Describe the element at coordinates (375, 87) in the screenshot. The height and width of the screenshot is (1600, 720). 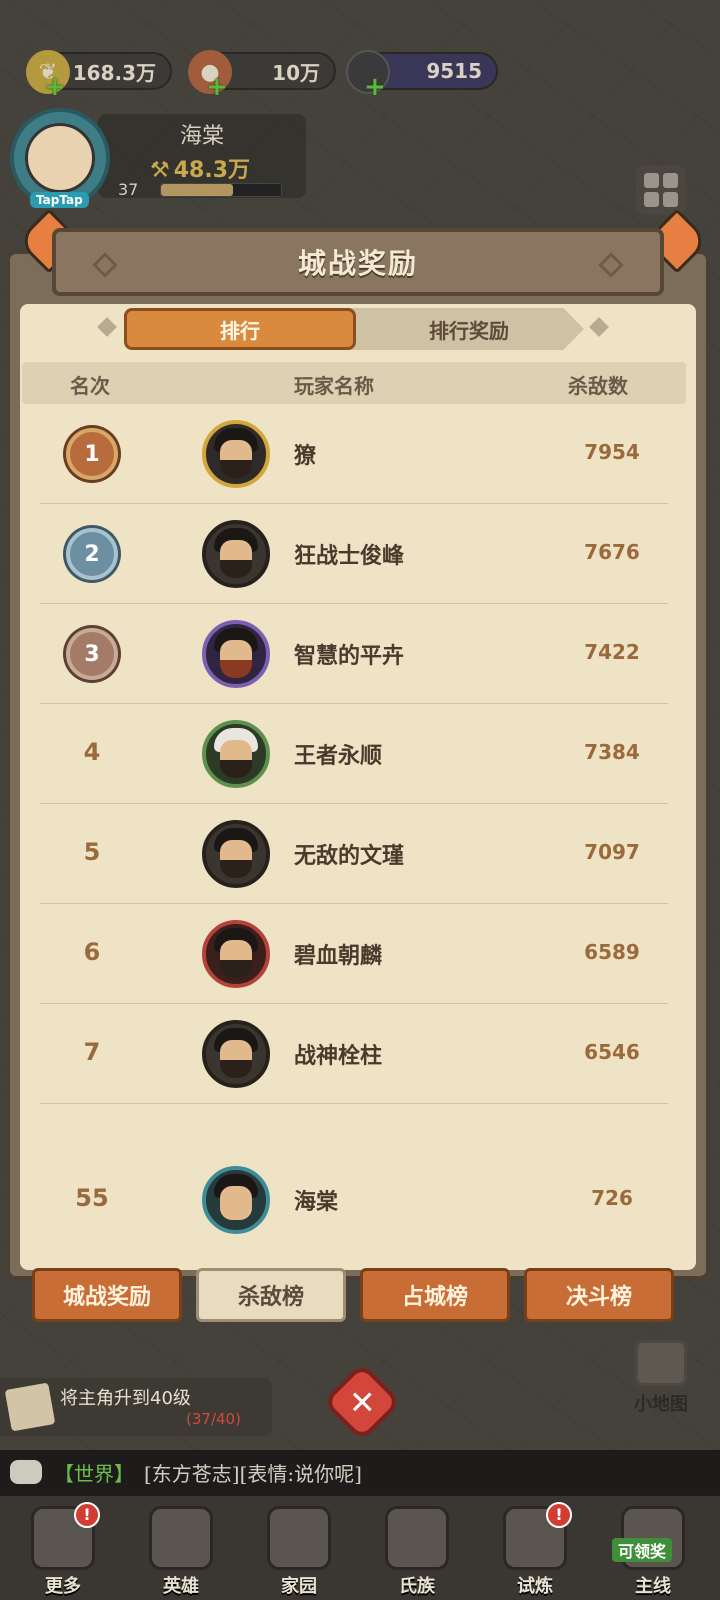
I see `add-gem-icon: +` at that location.